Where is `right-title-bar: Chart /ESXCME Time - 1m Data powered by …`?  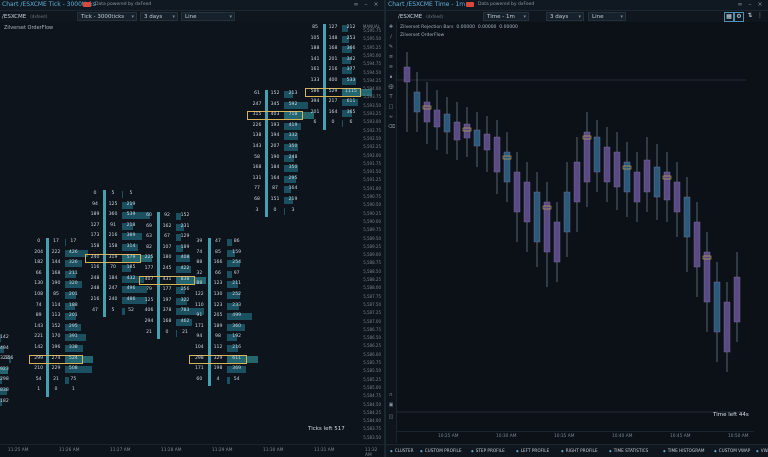
right-title-bar: Chart /ESXCME Time - 1m Data powered by … is located at coordinates (577, 5).